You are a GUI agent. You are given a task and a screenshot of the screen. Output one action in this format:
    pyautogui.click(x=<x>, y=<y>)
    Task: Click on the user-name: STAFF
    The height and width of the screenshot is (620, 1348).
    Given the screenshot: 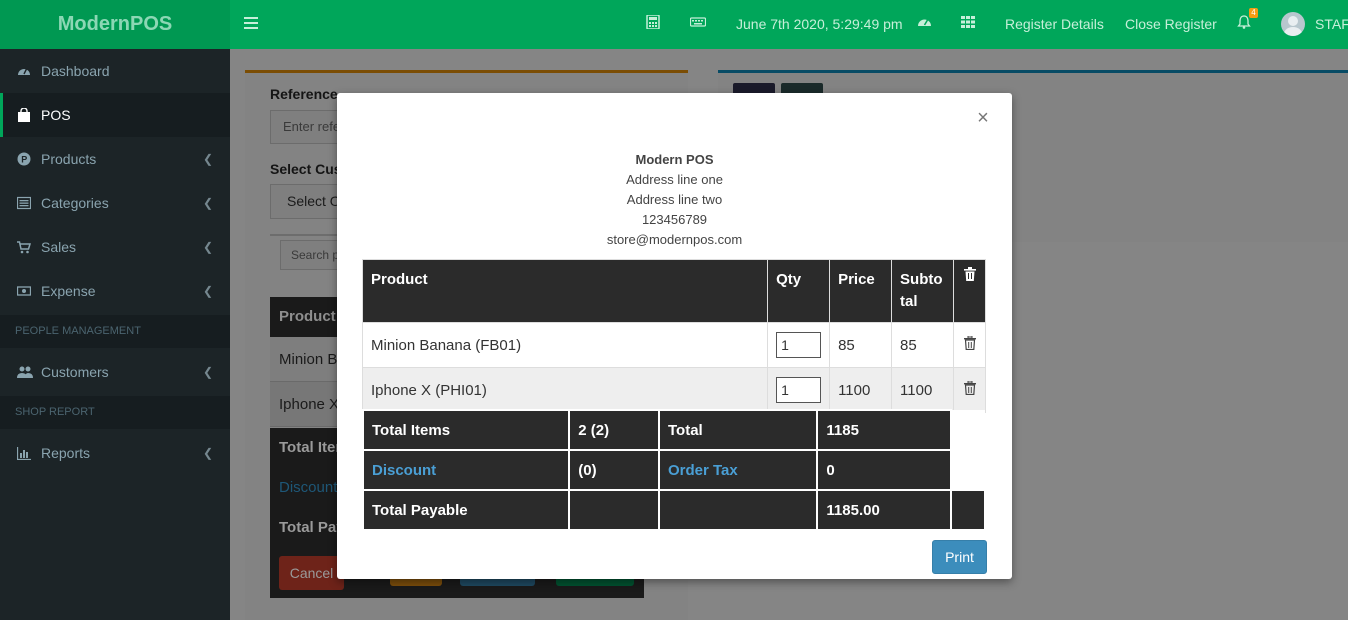 What is the action you would take?
    pyautogui.click(x=1331, y=24)
    